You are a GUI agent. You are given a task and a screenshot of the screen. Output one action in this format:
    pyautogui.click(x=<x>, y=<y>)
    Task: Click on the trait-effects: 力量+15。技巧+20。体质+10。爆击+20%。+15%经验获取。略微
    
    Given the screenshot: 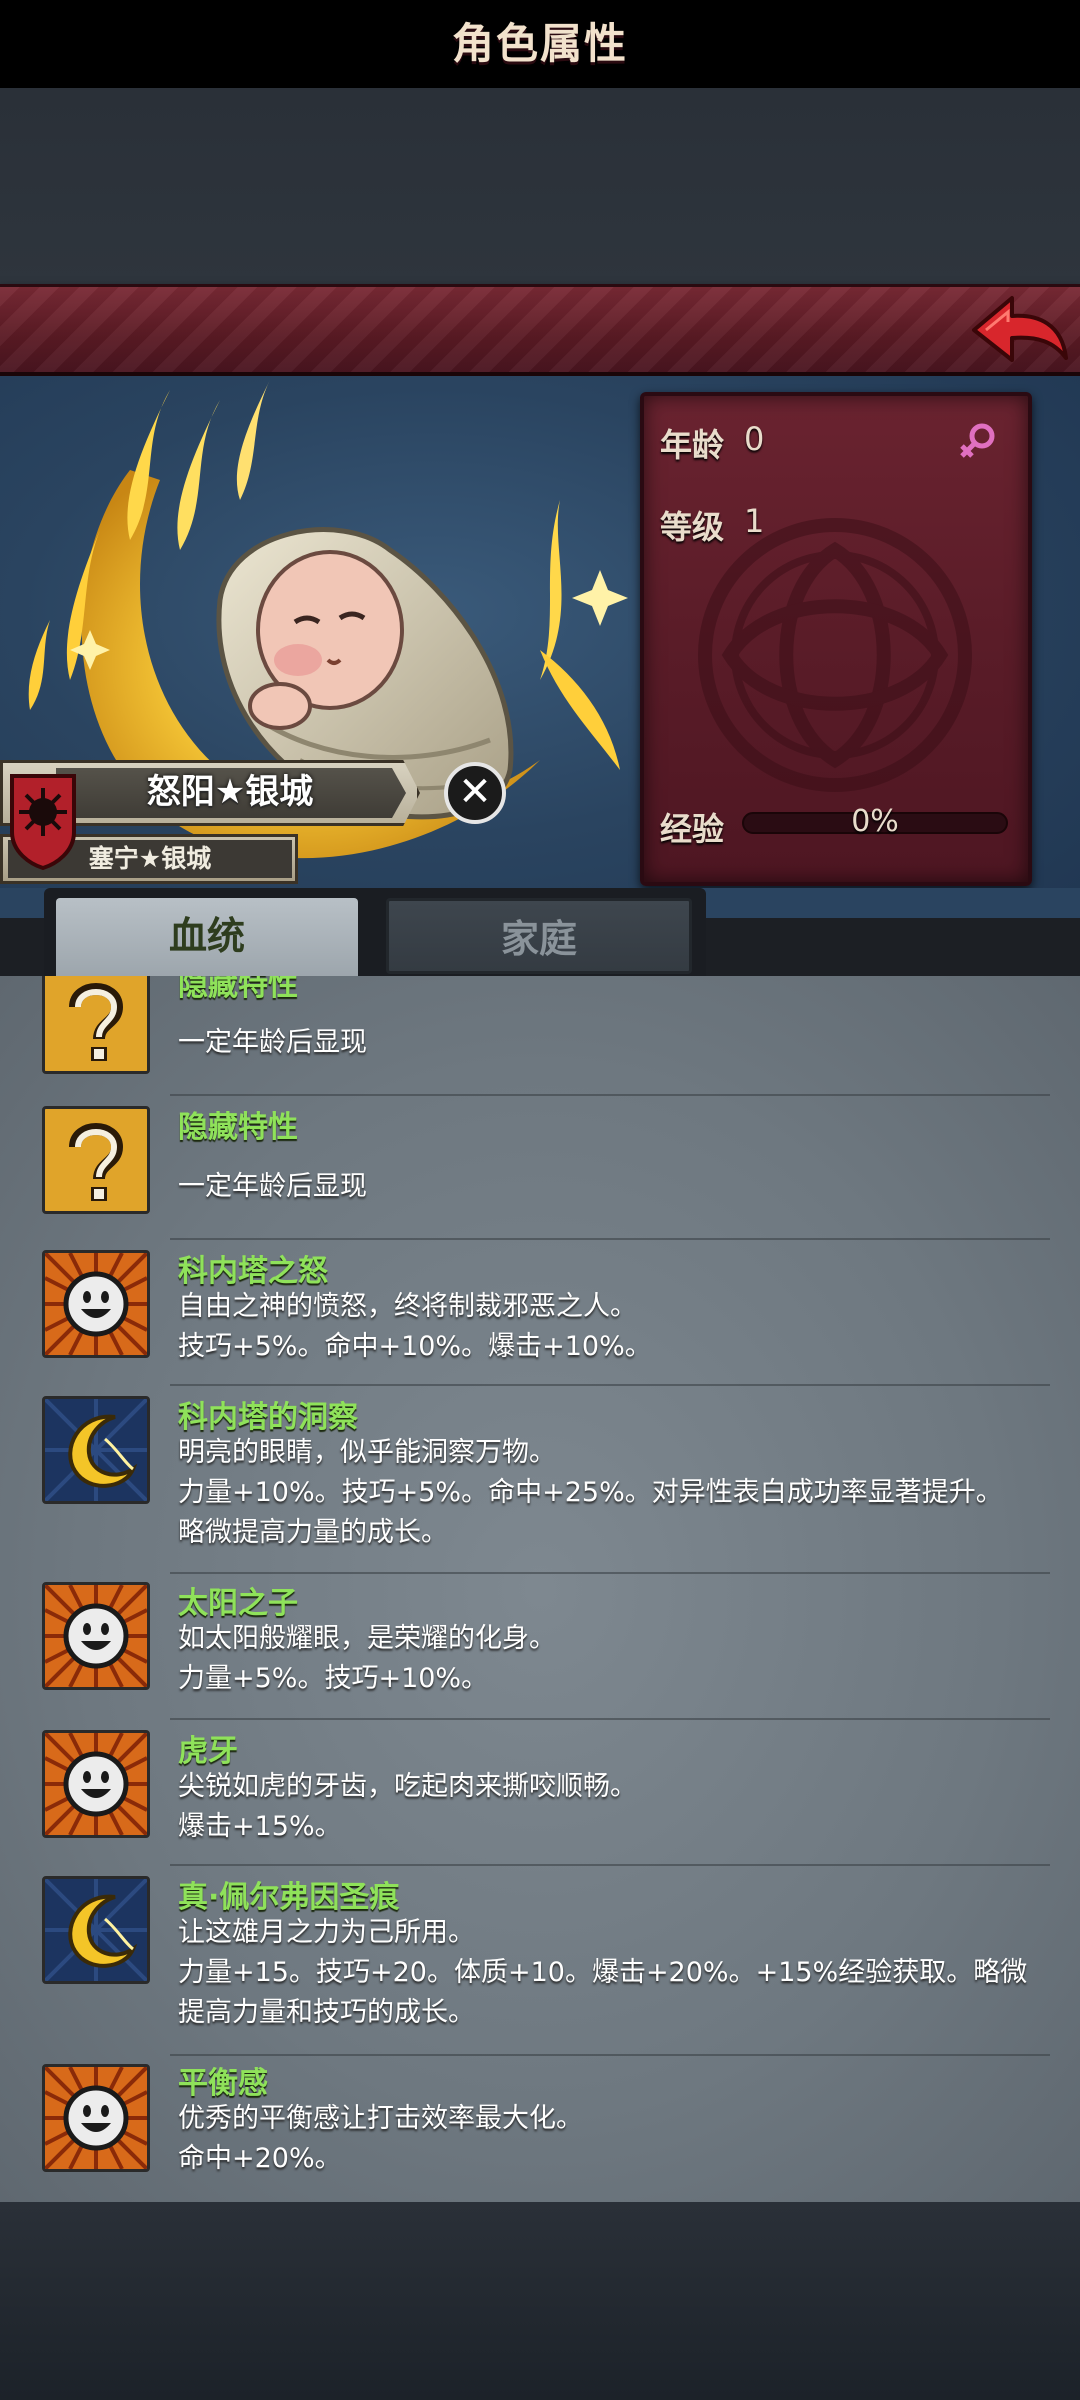 What is the action you would take?
    pyautogui.click(x=603, y=1972)
    